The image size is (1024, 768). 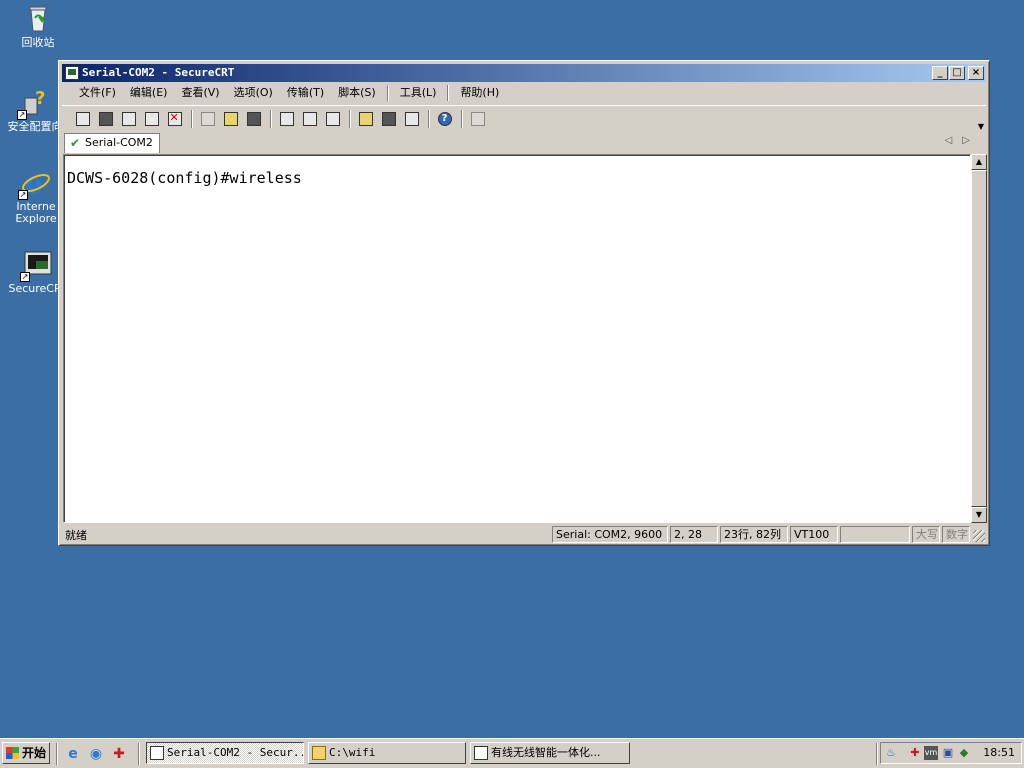 What do you see at coordinates (915, 753) in the screenshot?
I see `antivirus-tray-icon: ✚` at bounding box center [915, 753].